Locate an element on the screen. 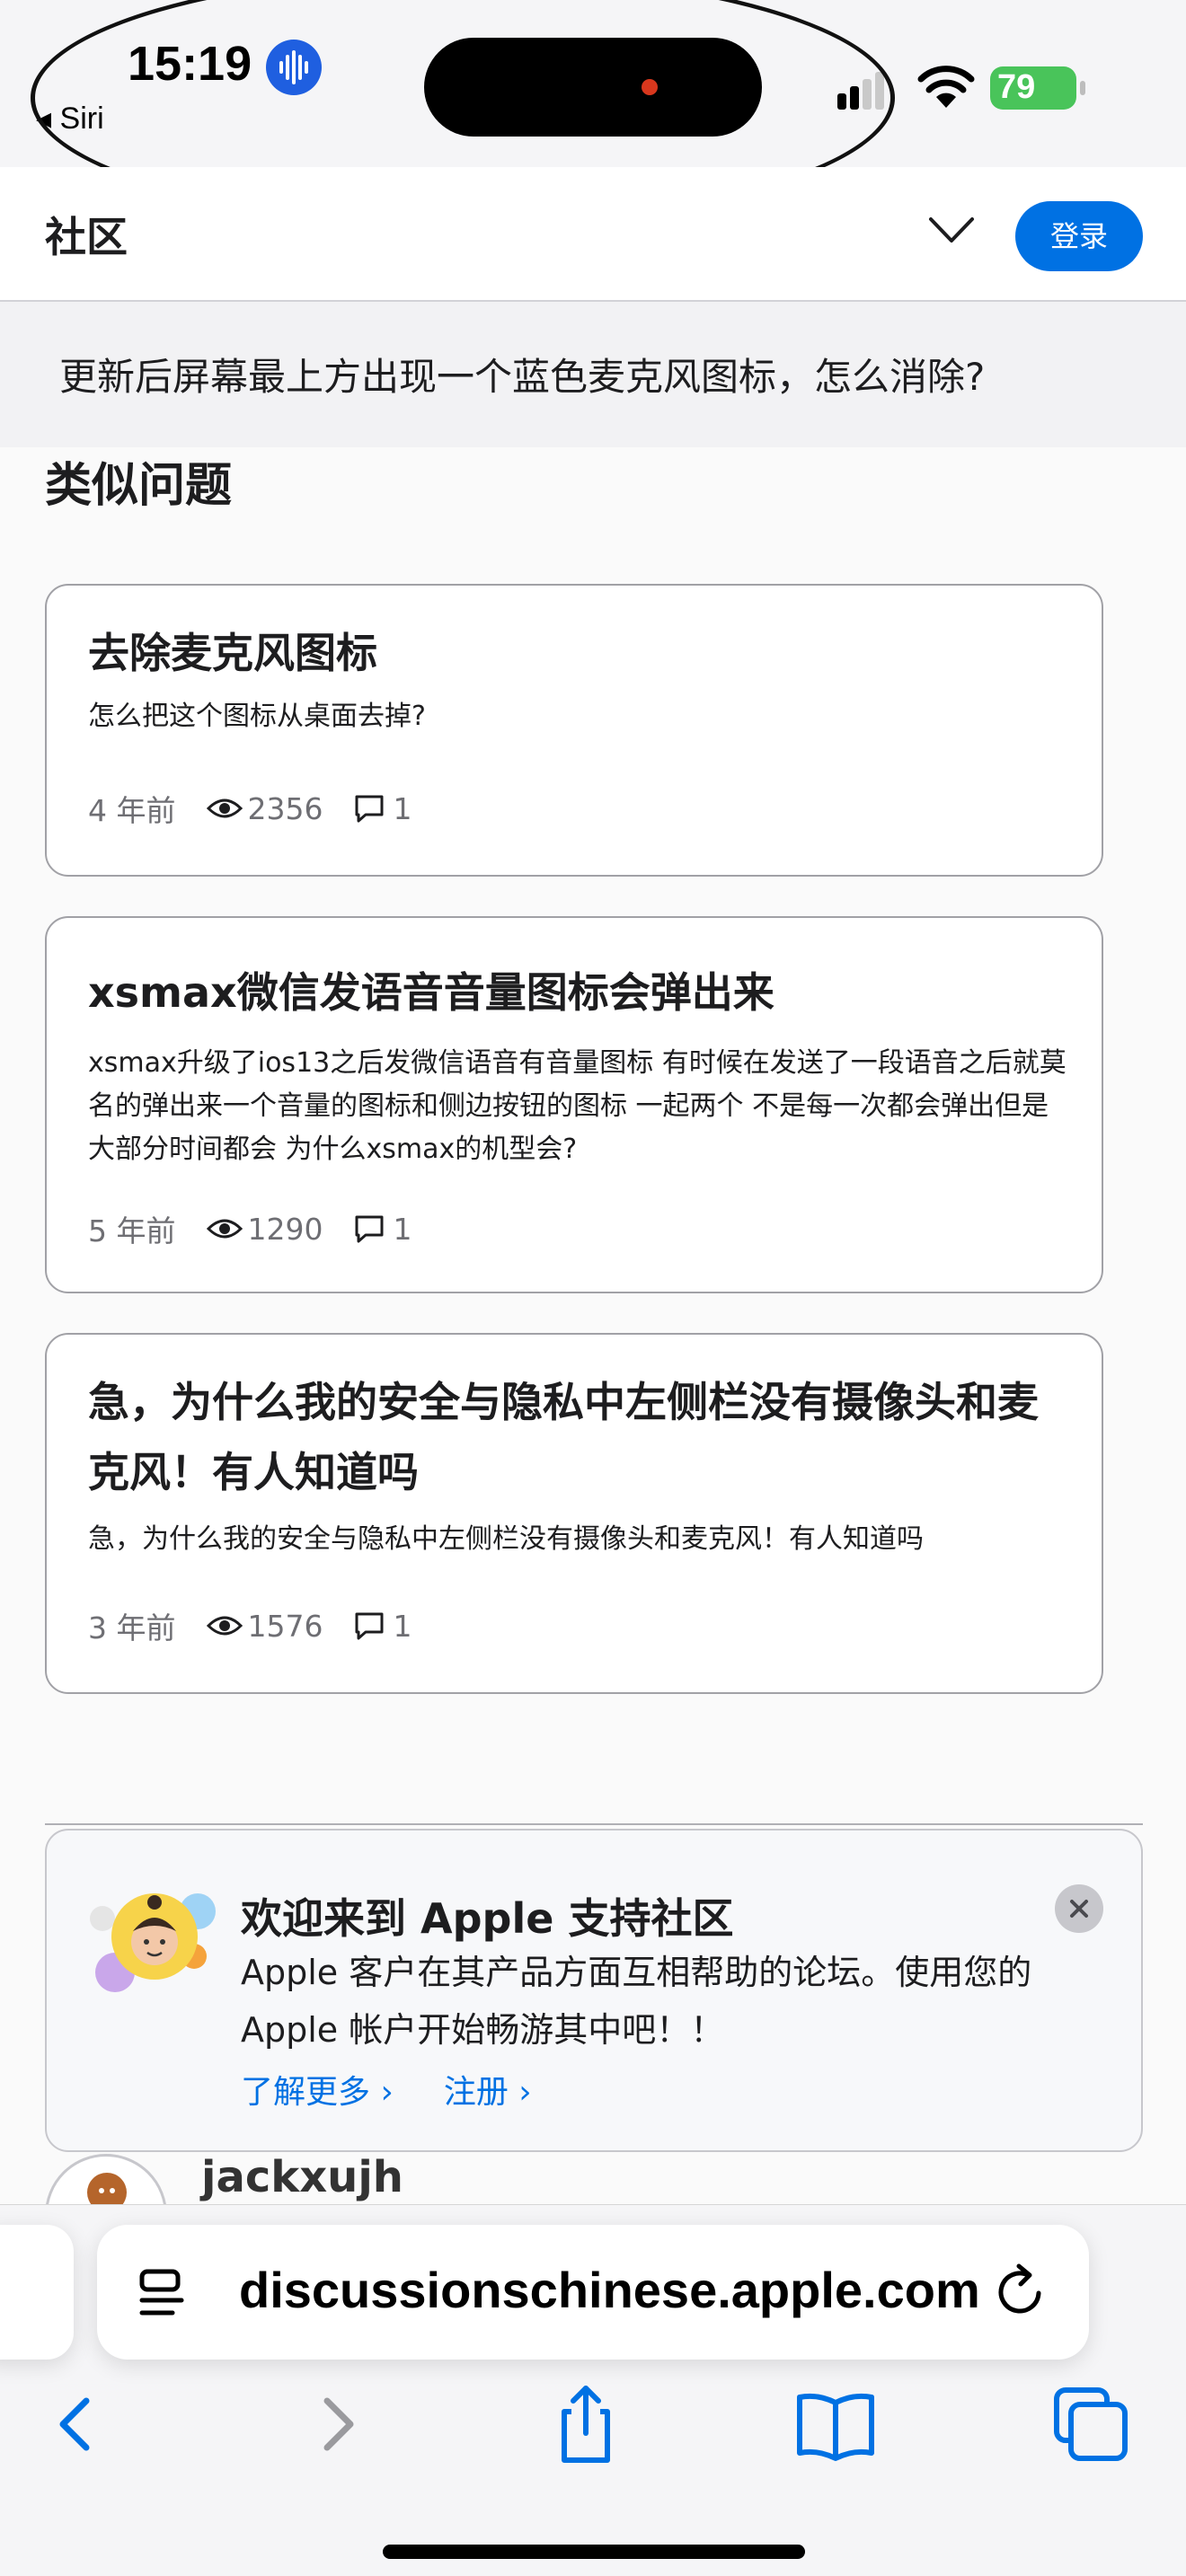 The height and width of the screenshot is (2576, 1186). view-count: 1290 is located at coordinates (285, 1229).